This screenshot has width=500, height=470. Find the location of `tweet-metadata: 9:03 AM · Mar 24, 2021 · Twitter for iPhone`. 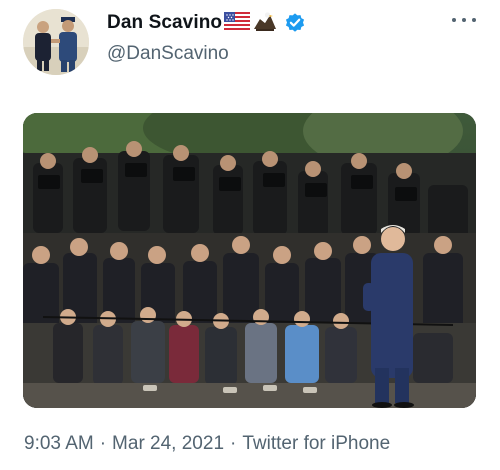

tweet-metadata: 9:03 AM · Mar 24, 2021 · Twitter for iPhone is located at coordinates (207, 444).